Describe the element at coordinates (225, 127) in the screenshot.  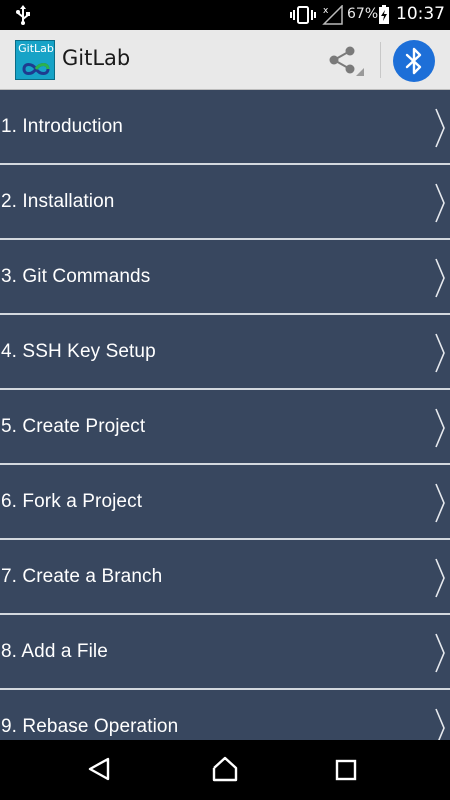
I see `list-item: 1. Introduction` at that location.